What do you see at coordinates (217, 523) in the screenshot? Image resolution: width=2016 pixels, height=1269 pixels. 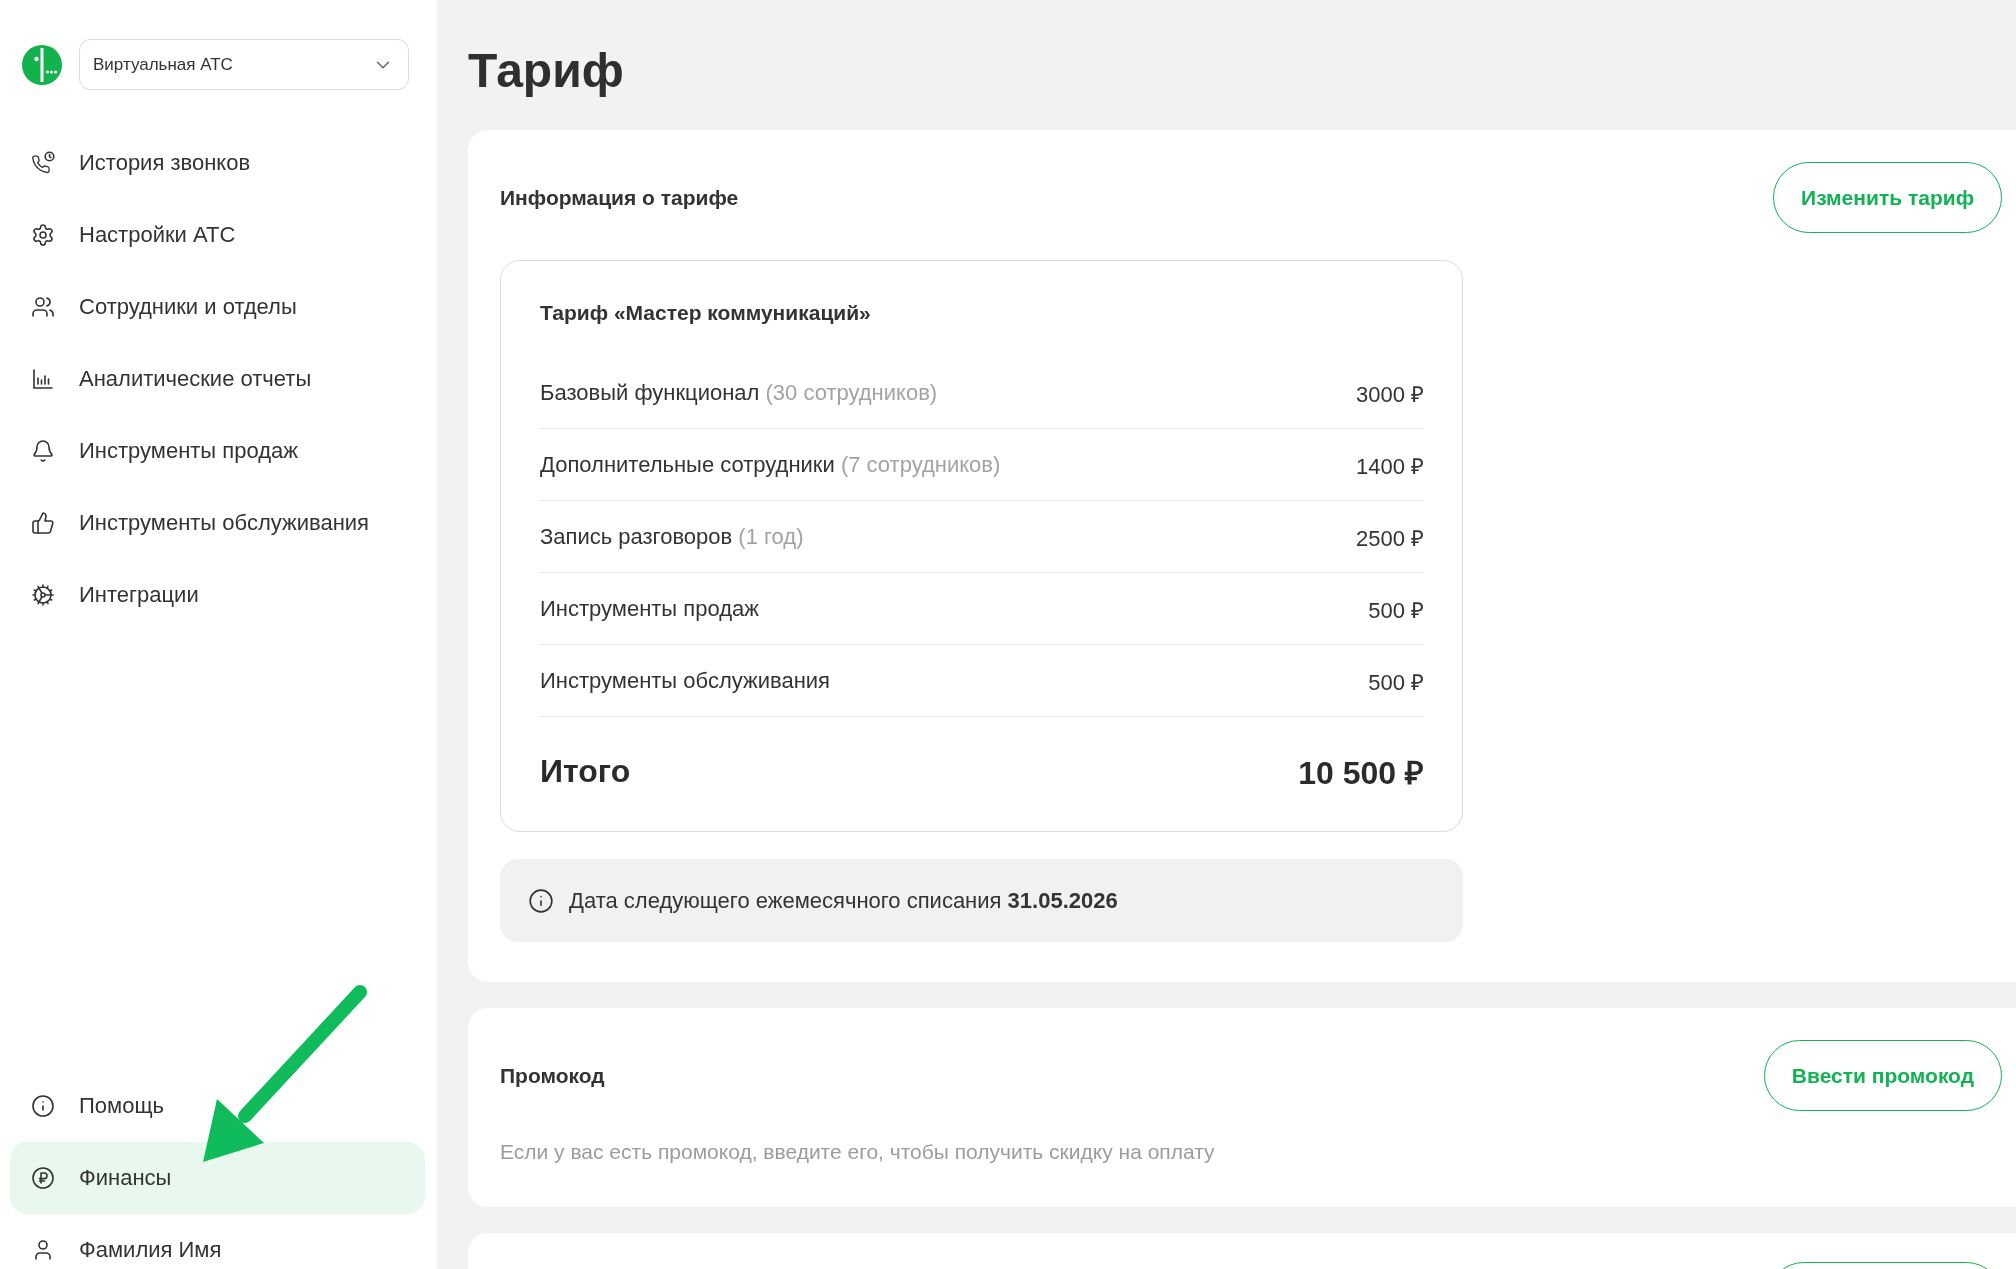 I see `sidebar-item: Инструменты обслуживания` at bounding box center [217, 523].